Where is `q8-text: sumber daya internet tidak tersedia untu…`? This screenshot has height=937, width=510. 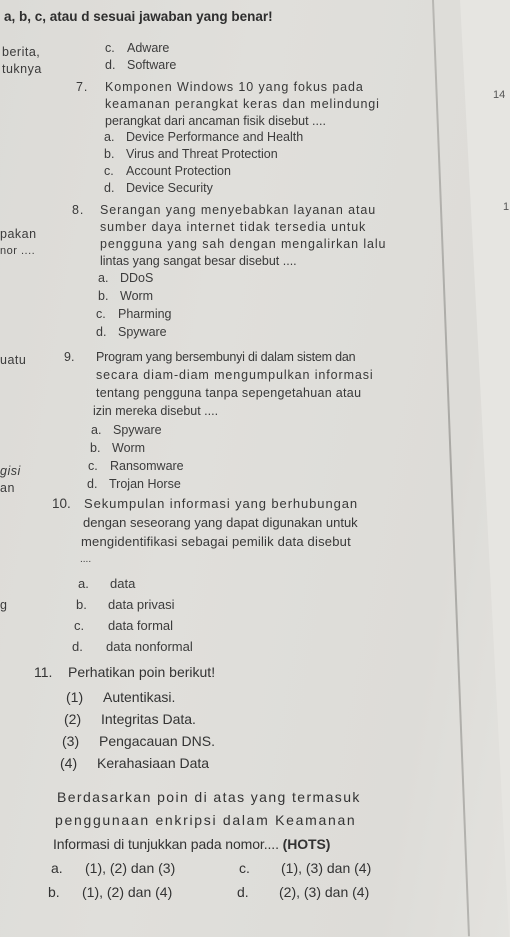 q8-text: sumber daya internet tidak tersedia untu… is located at coordinates (233, 227).